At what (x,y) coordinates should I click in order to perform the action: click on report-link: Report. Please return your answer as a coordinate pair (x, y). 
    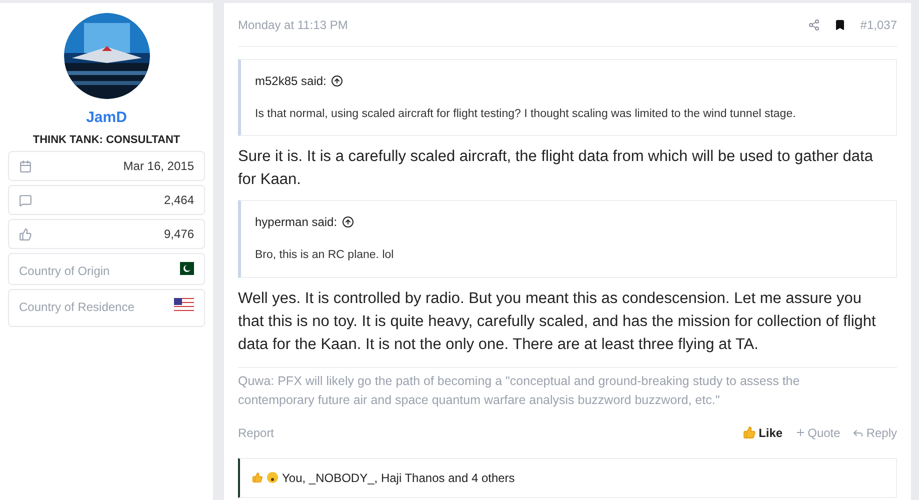
    Looking at the image, I should click on (256, 433).